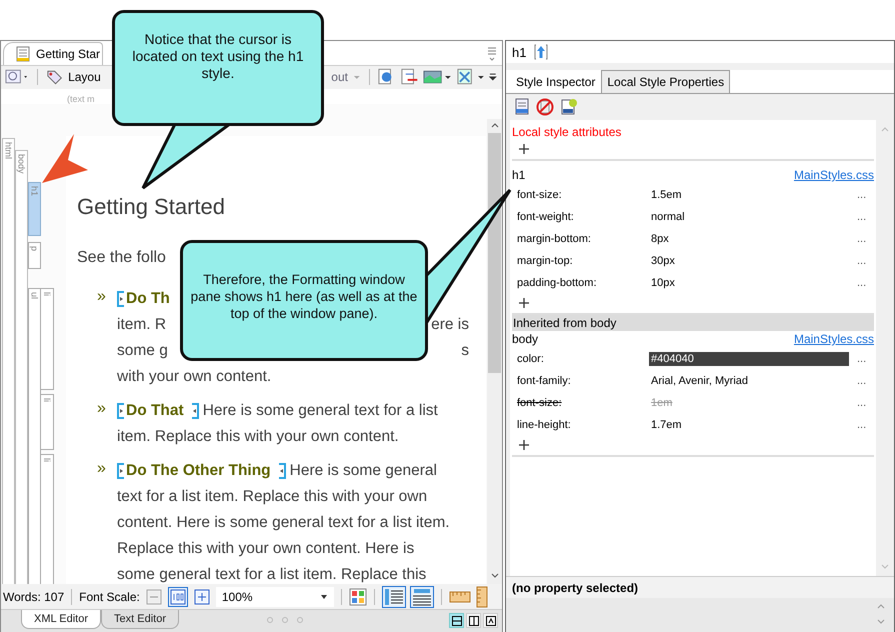 The height and width of the screenshot is (632, 895). What do you see at coordinates (450, 324) in the screenshot?
I see `list-item-text: ere is` at bounding box center [450, 324].